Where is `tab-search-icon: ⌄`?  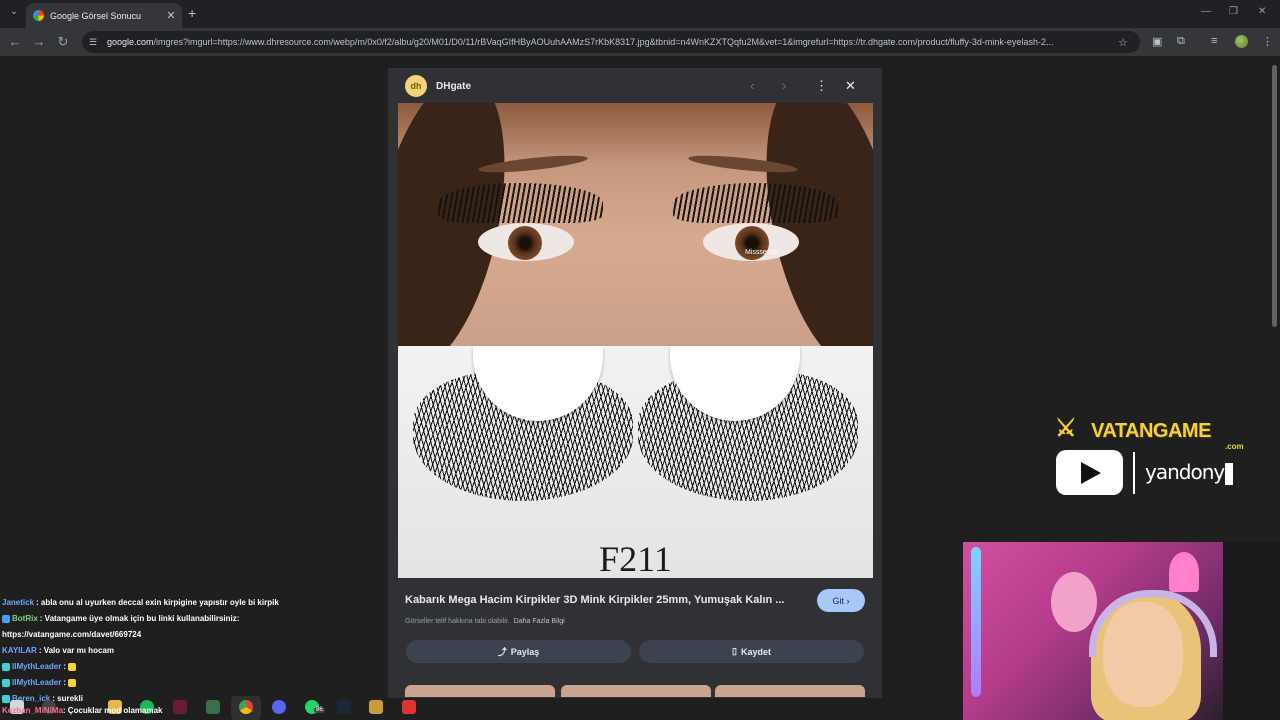 tab-search-icon: ⌄ is located at coordinates (14, 14).